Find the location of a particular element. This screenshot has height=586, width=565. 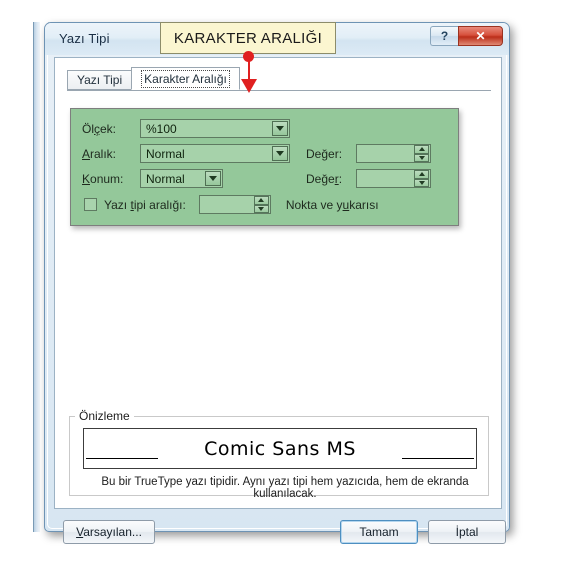

window-controls: ? ✕ is located at coordinates (466, 36).